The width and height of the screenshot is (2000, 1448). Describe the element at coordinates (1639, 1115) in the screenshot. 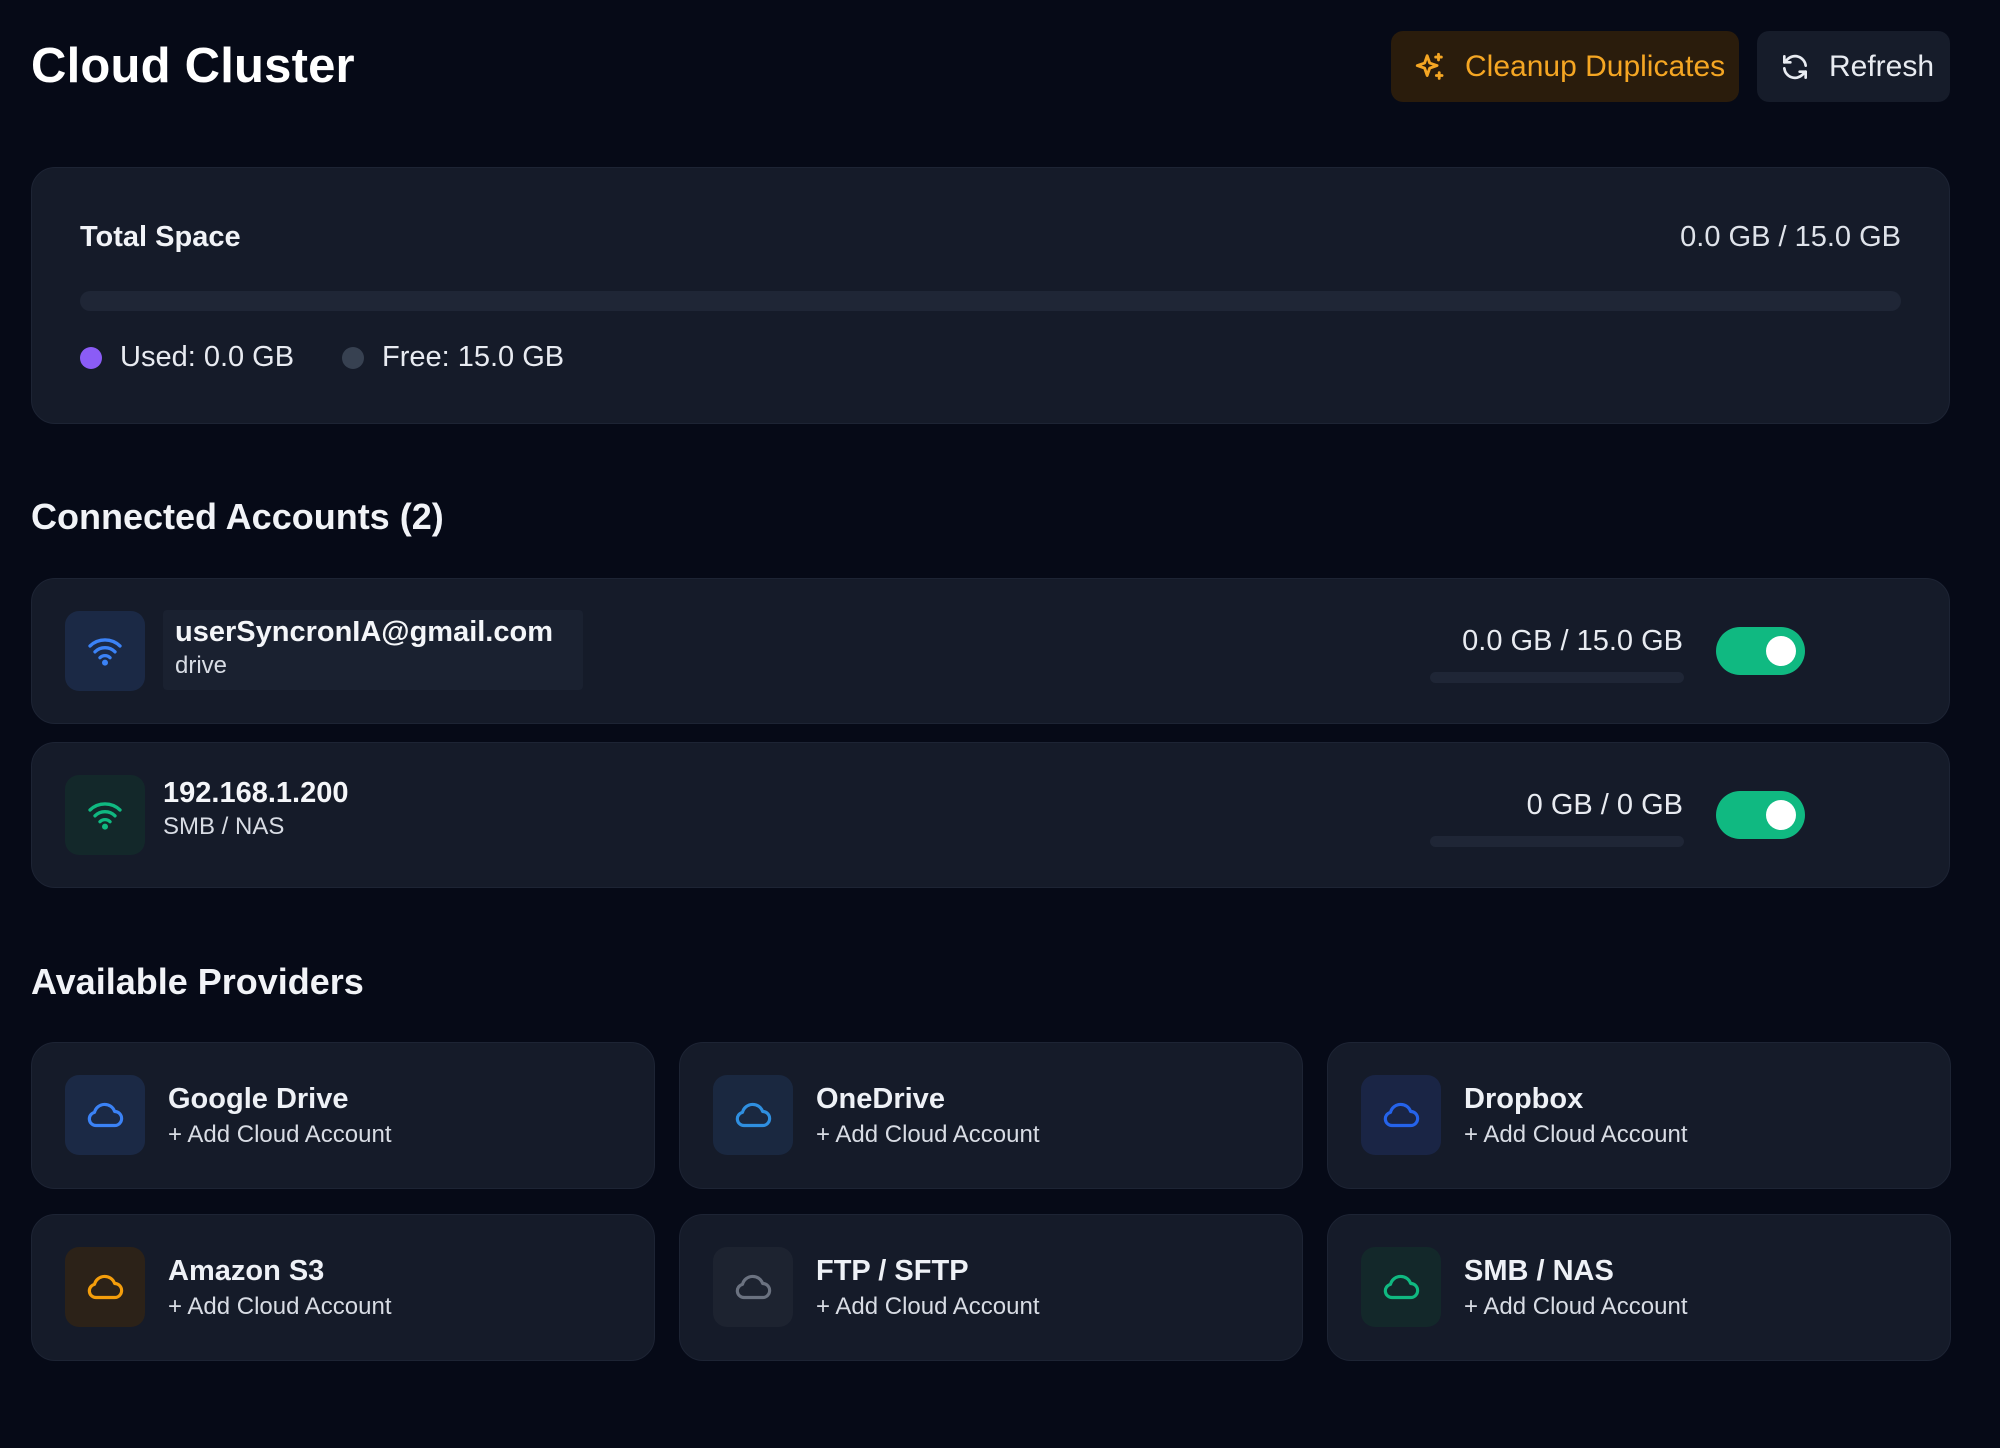

I see `provider-card-dropbox: Dropbox + Add Cloud Account` at that location.